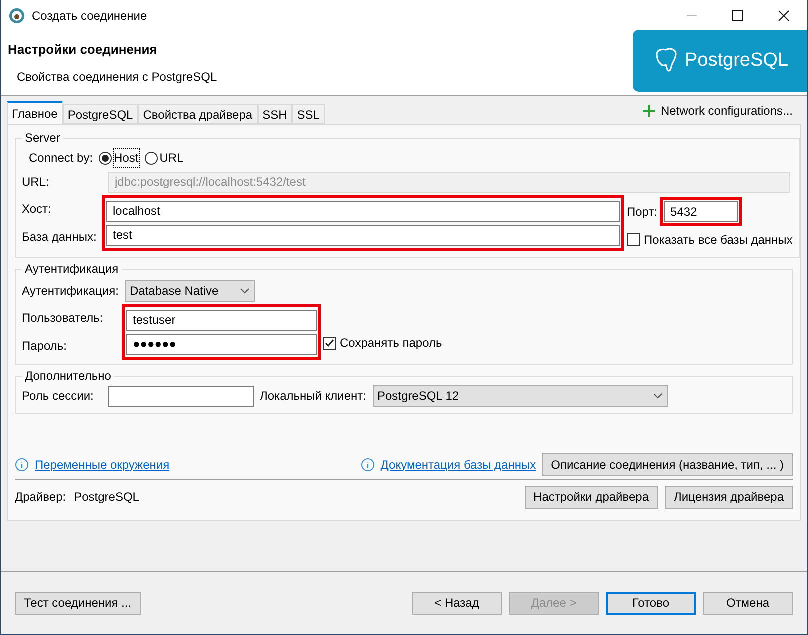 This screenshot has height=635, width=808. Describe the element at coordinates (60, 237) in the screenshot. I see `field-label: База данных:` at that location.